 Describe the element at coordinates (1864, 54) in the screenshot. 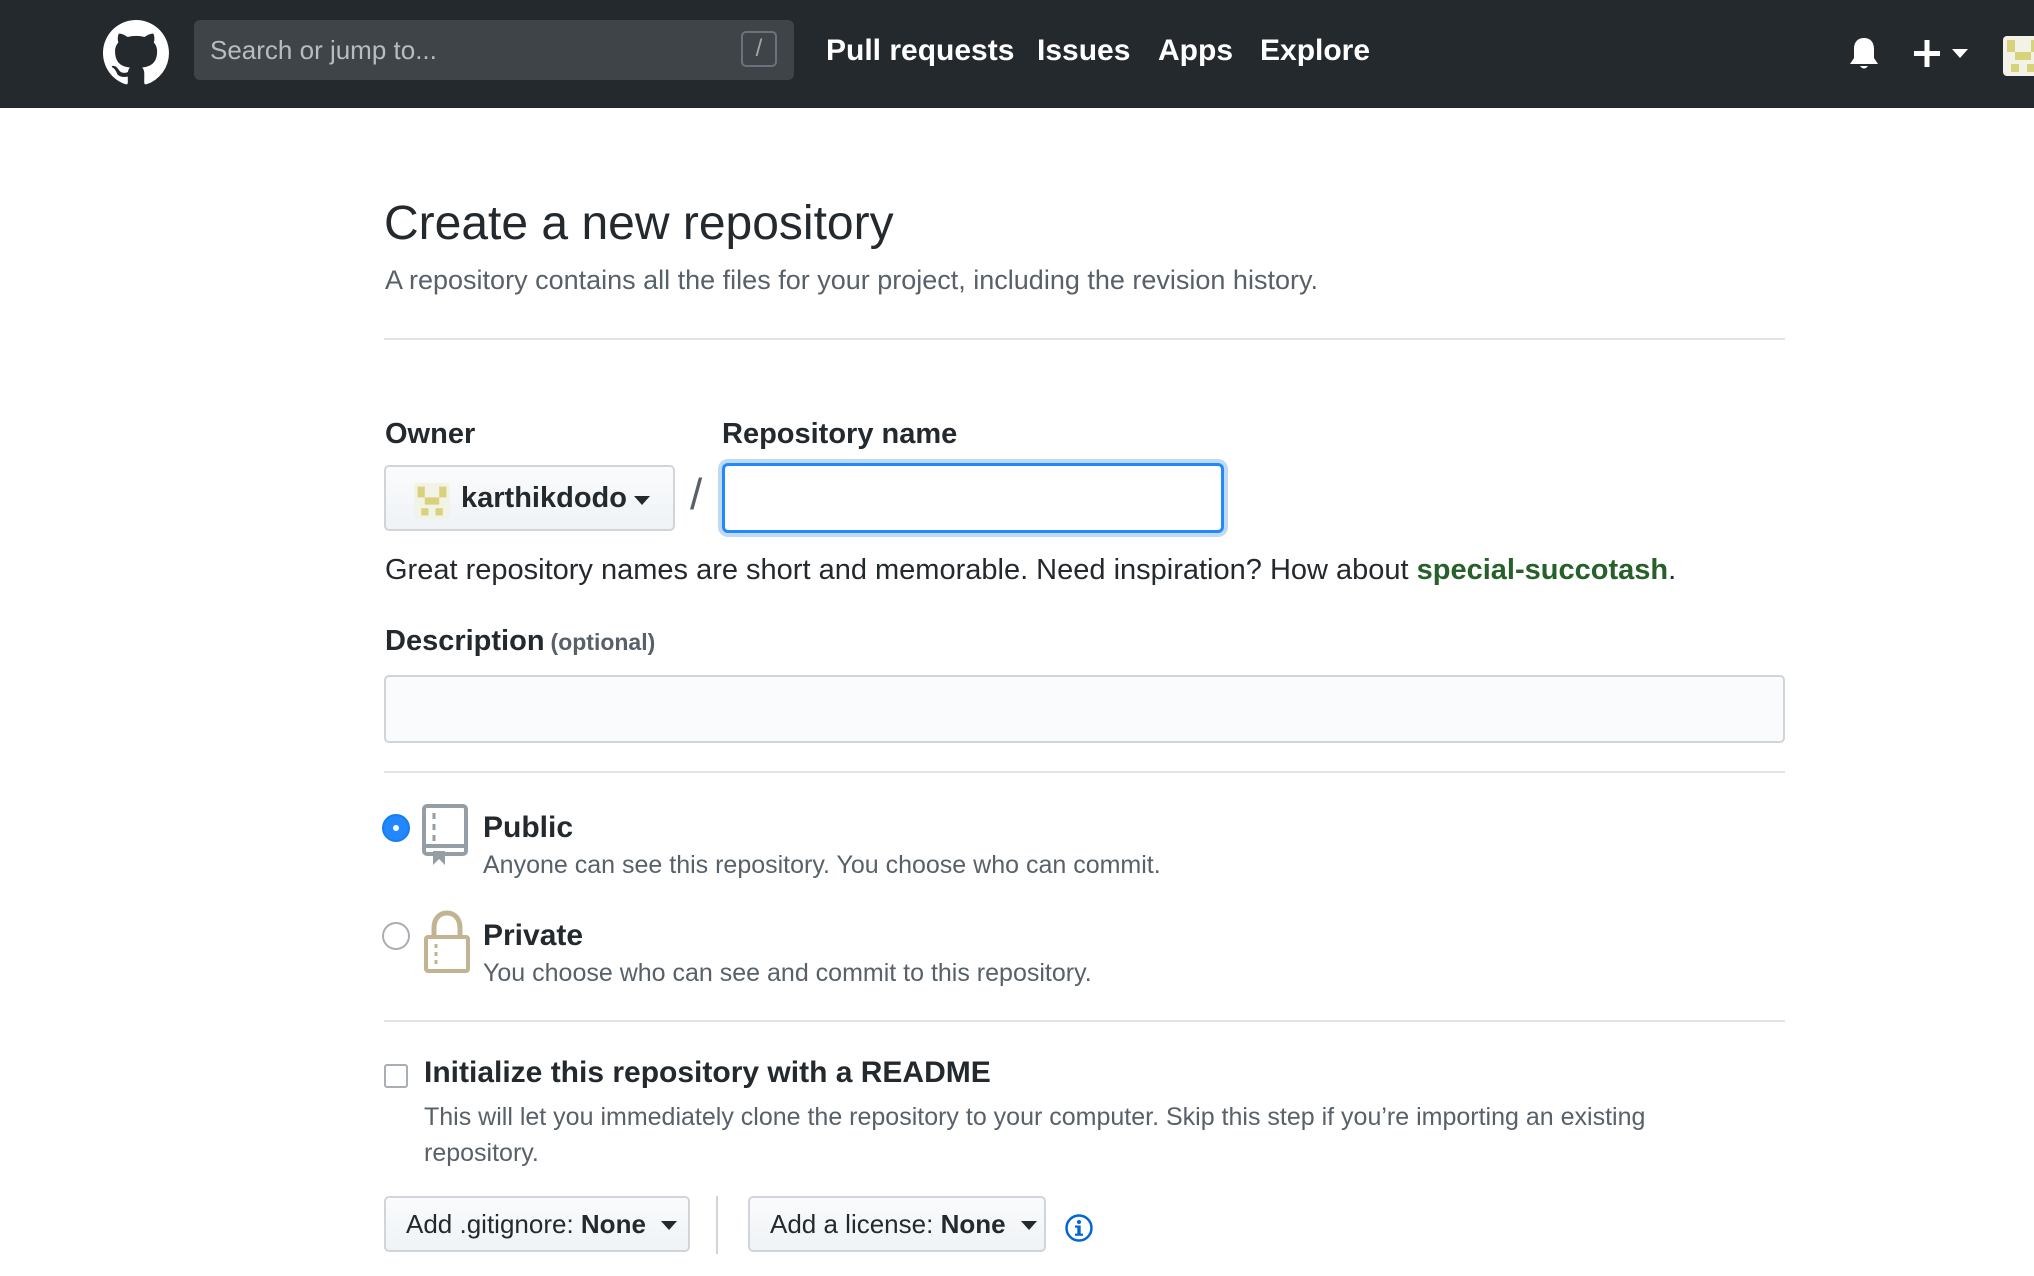

I see `bell-icon` at that location.